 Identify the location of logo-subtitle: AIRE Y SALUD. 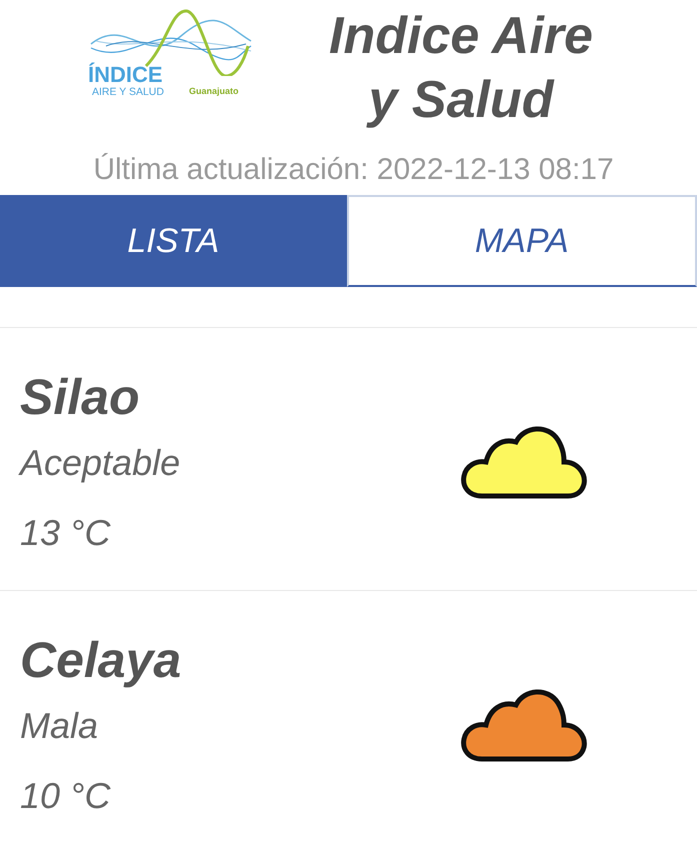
(128, 92).